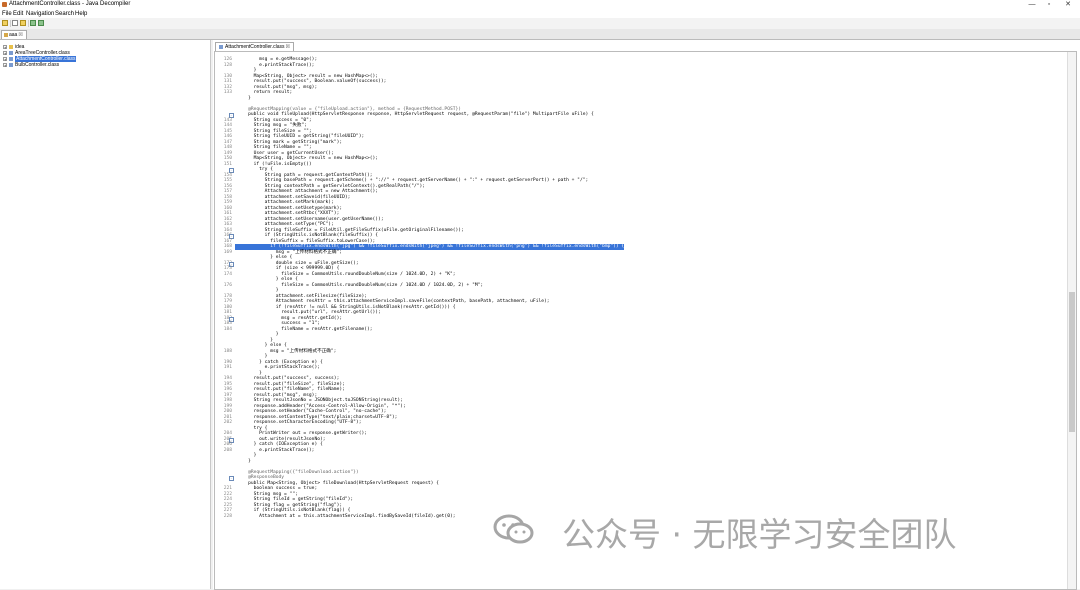 Image resolution: width=1080 pixels, height=590 pixels. I want to click on fold-toggle-icon: −, so click(231, 478).